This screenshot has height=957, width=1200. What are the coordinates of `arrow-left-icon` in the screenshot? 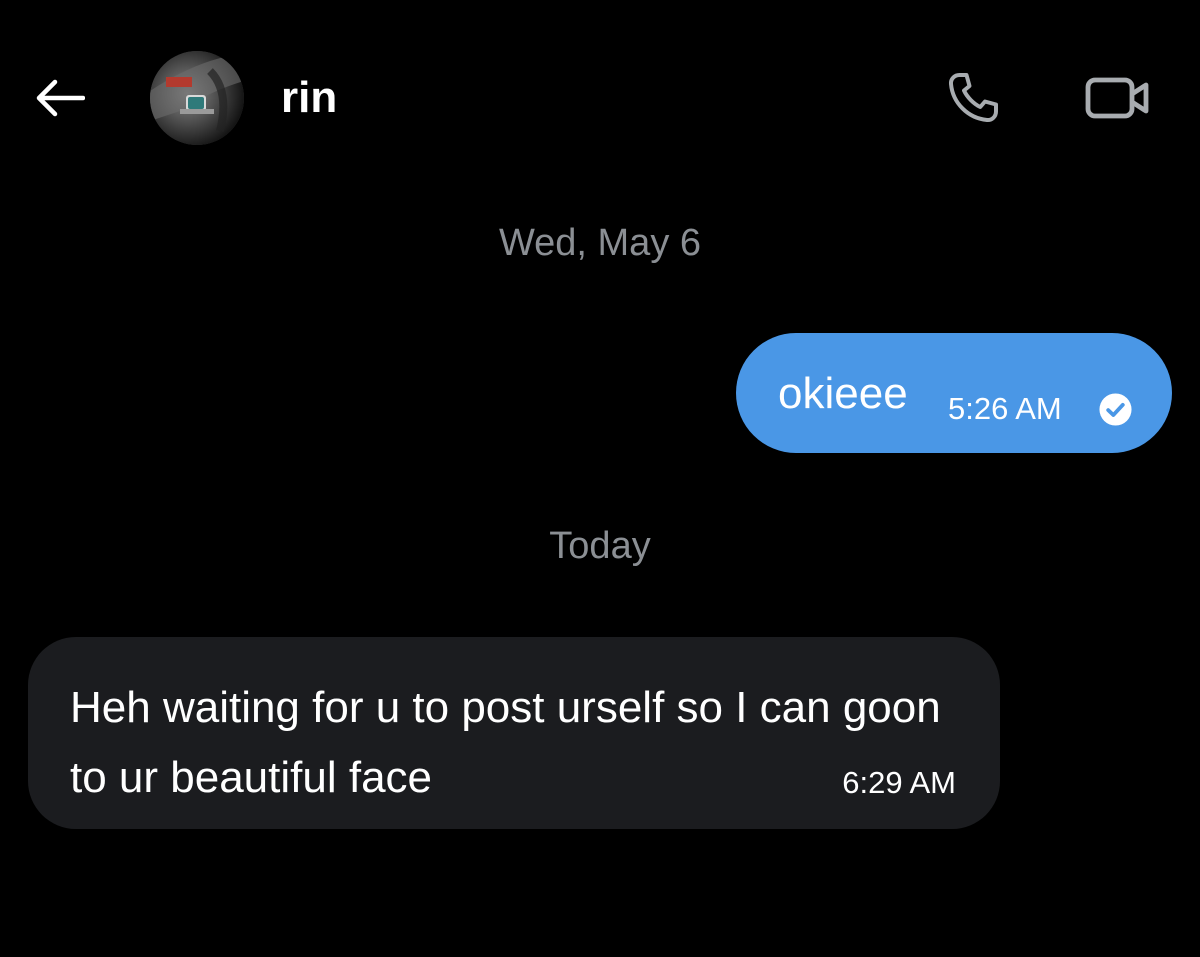 It's located at (60, 98).